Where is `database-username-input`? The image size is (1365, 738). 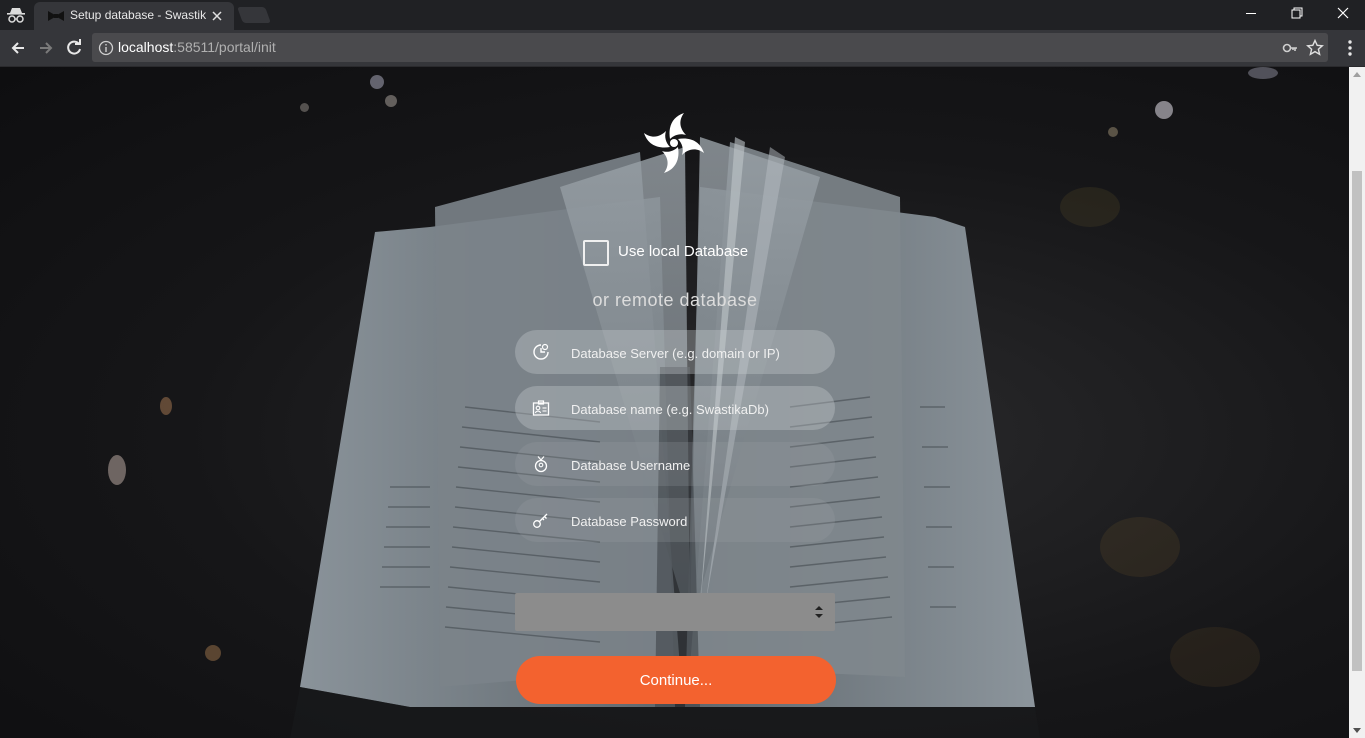 database-username-input is located at coordinates (696, 465).